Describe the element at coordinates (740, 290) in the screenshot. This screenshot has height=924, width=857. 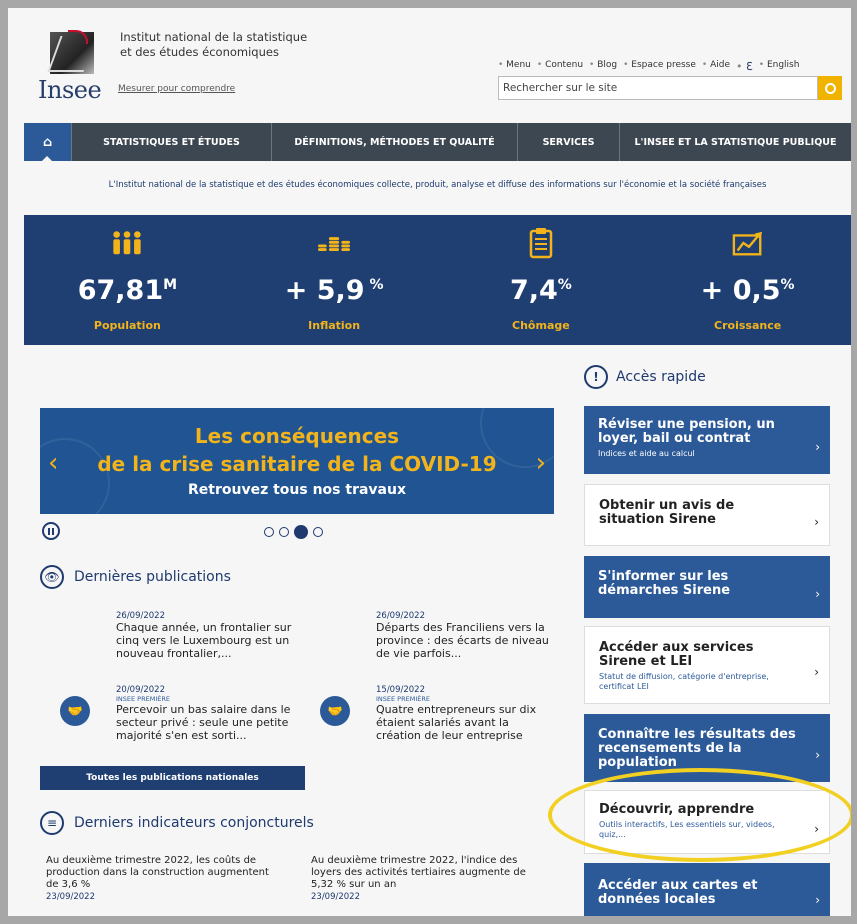
I see `stat-croissance-value: + 0,5` at that location.